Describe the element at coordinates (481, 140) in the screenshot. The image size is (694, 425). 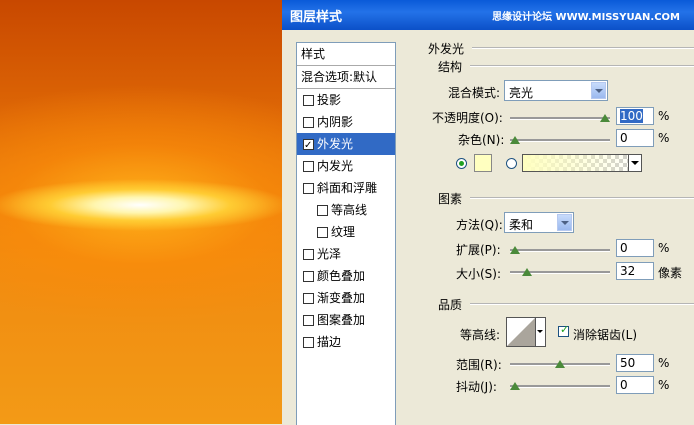
I see `noise-label: 杂色(N):` at that location.